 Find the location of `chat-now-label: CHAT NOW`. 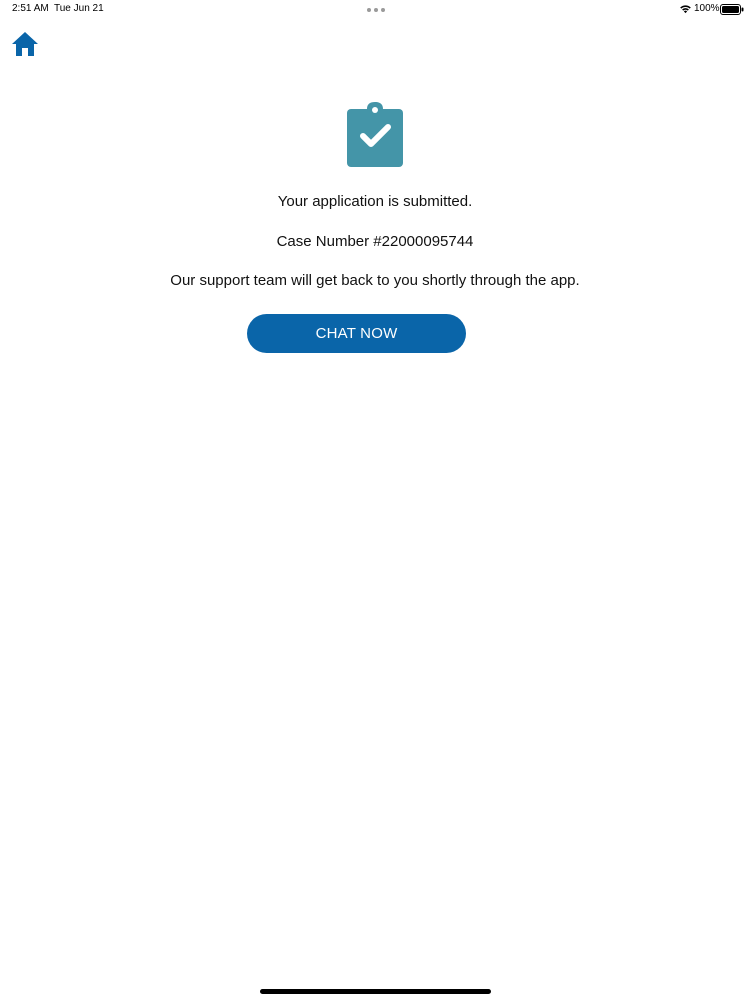

chat-now-label: CHAT NOW is located at coordinates (356, 333).